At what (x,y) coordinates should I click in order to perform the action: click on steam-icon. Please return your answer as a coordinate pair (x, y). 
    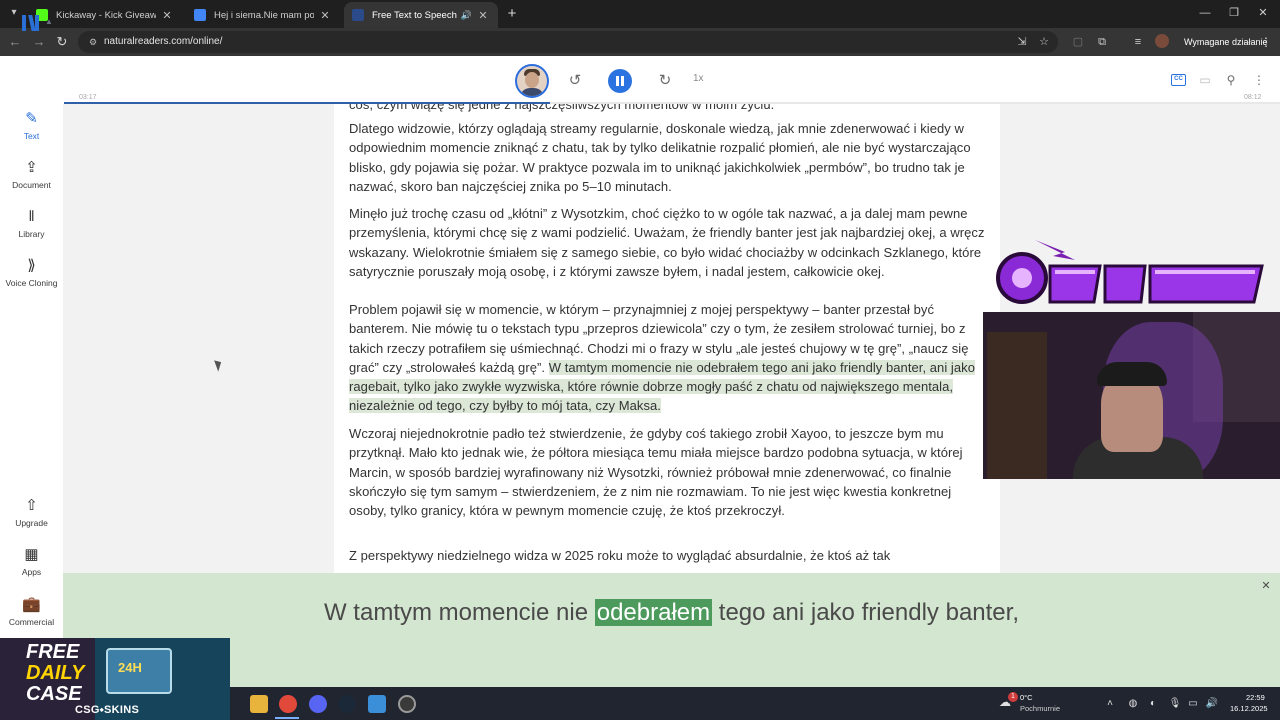
    Looking at the image, I should click on (347, 704).